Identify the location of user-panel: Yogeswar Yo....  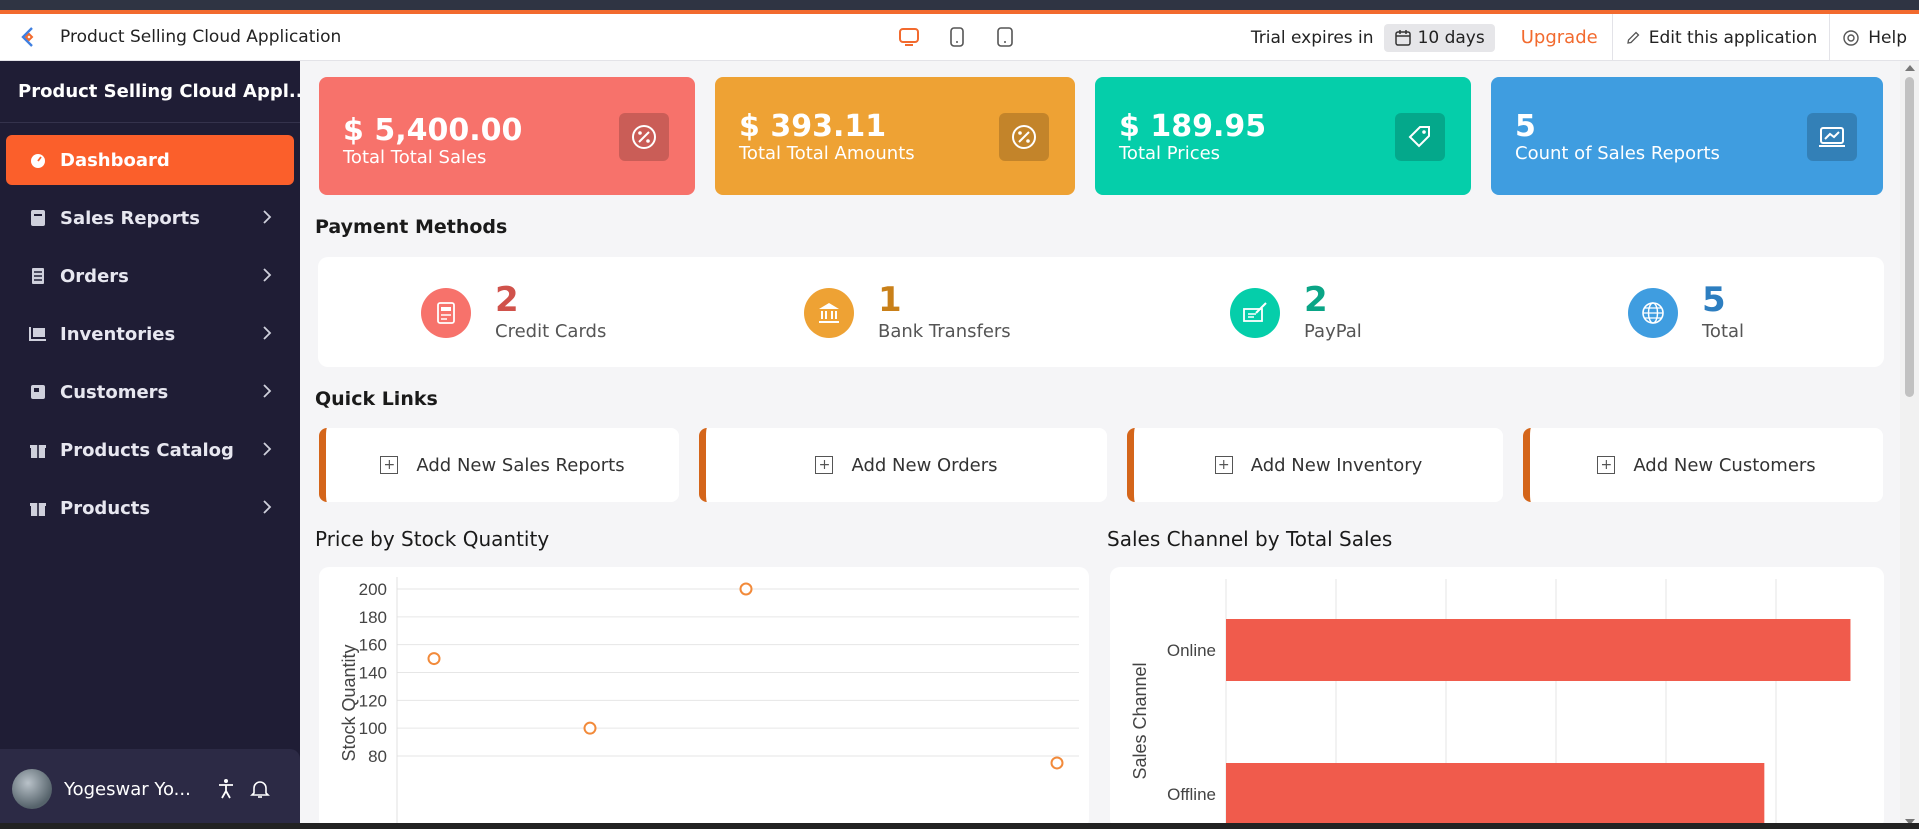
(150, 789).